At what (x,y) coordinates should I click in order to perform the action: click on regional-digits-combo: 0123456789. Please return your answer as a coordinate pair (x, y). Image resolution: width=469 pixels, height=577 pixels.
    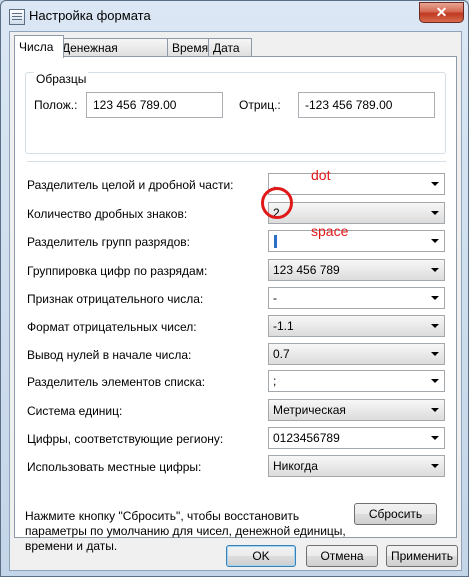
    Looking at the image, I should click on (356, 438).